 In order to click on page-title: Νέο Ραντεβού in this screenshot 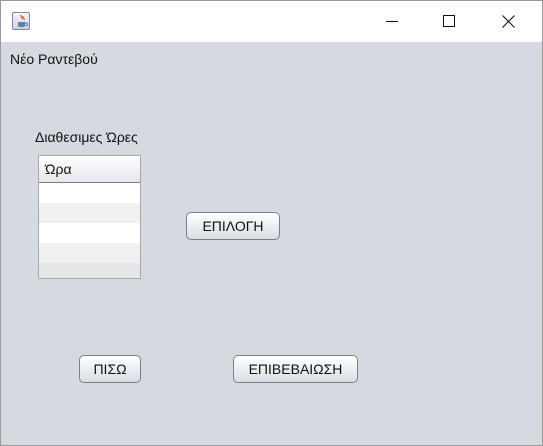, I will do `click(54, 59)`.